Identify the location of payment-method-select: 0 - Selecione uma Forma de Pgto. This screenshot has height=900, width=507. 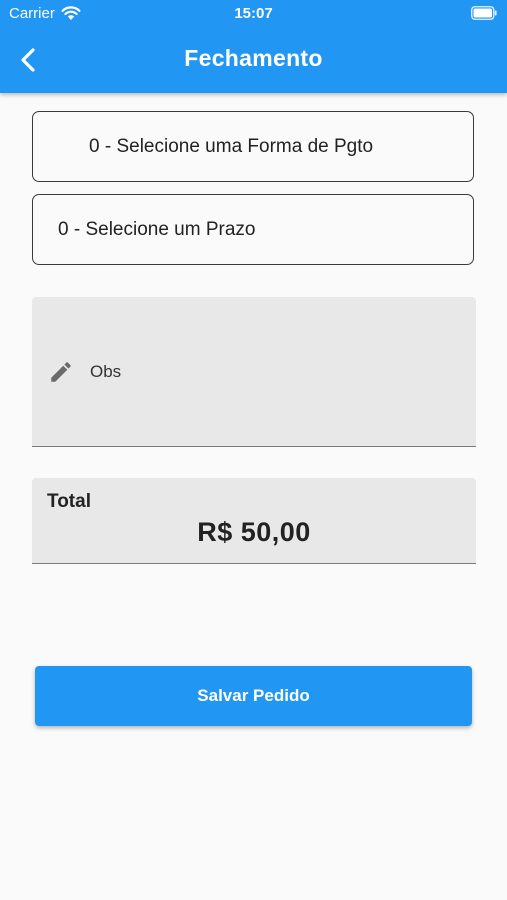
(253, 146).